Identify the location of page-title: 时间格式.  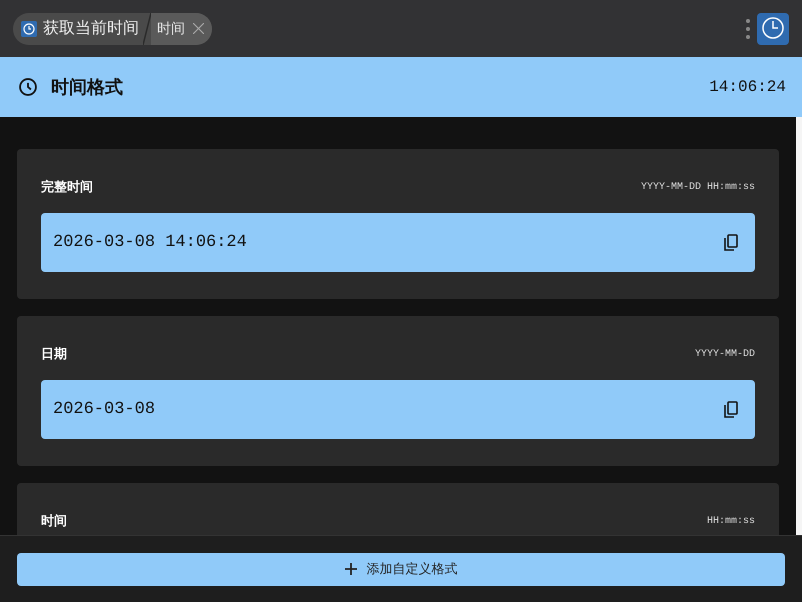
(87, 87).